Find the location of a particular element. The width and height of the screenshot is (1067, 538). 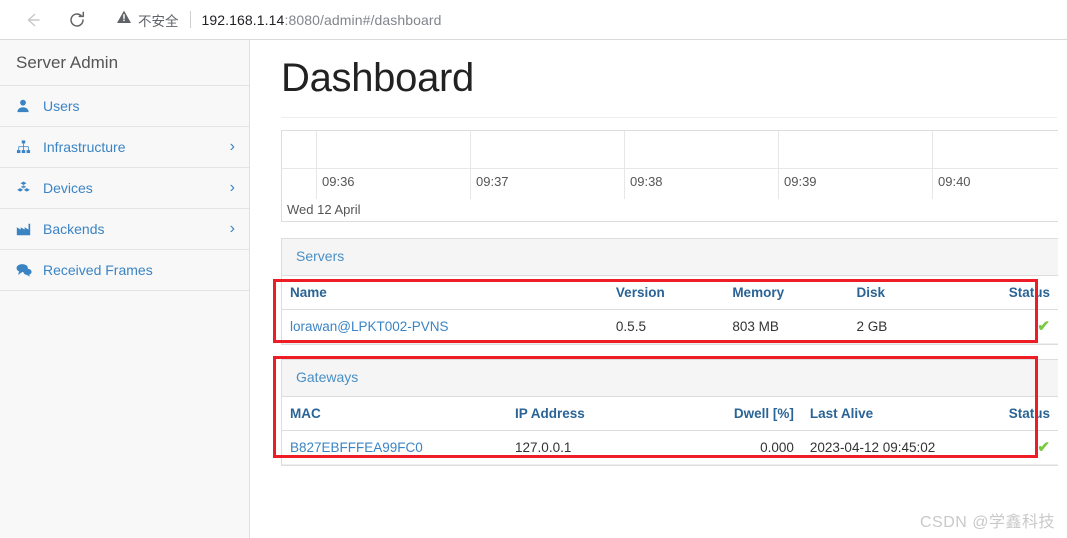

brand-title: Server Admin is located at coordinates (124, 63).